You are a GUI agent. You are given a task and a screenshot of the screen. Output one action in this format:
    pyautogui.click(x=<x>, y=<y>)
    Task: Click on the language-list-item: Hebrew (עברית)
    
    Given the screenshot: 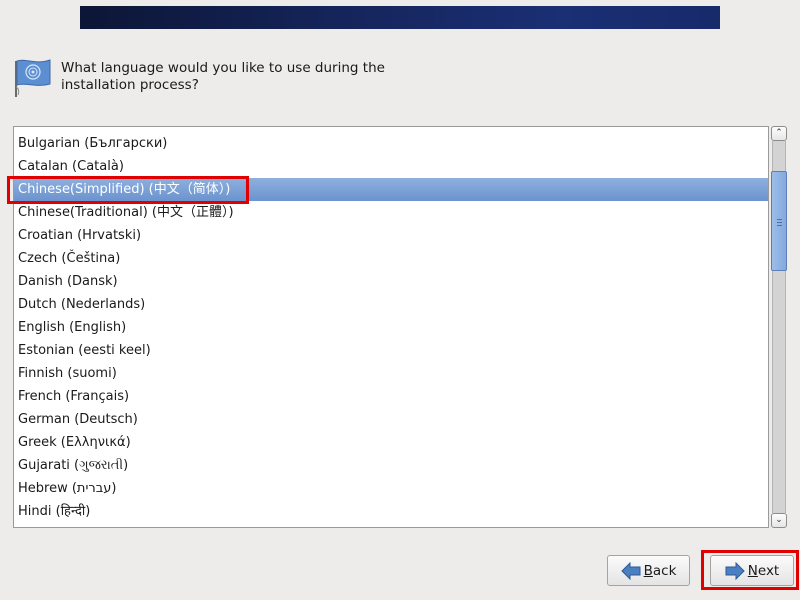 What is the action you would take?
    pyautogui.click(x=391, y=488)
    